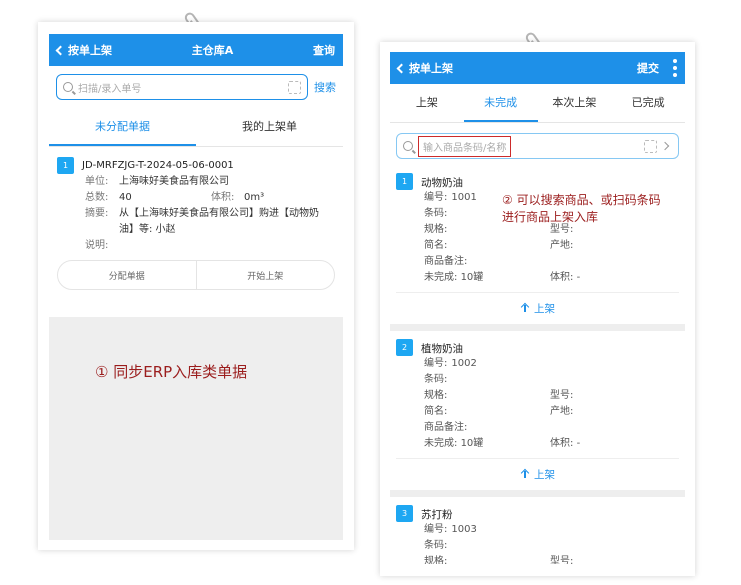  Describe the element at coordinates (665, 146) in the screenshot. I see `chevron-right-icon` at that location.